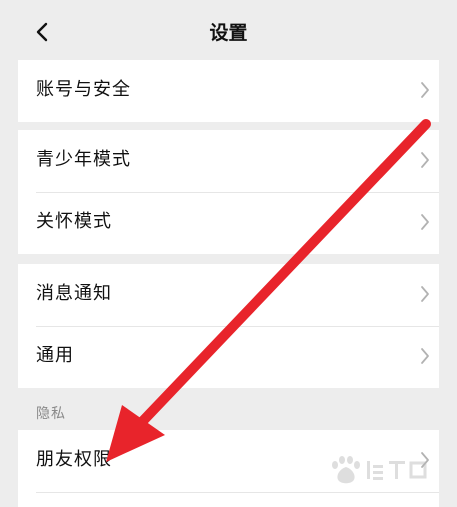  Describe the element at coordinates (74, 293) in the screenshot. I see `settings-item-label: 消息通知` at that location.